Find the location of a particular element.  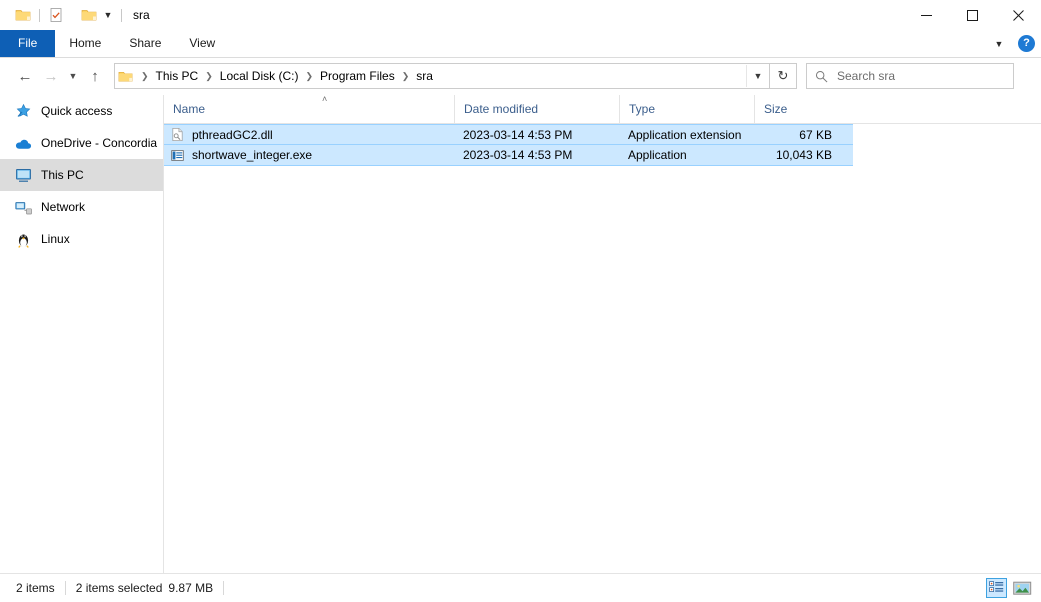

folder-icon is located at coordinates (23, 15).